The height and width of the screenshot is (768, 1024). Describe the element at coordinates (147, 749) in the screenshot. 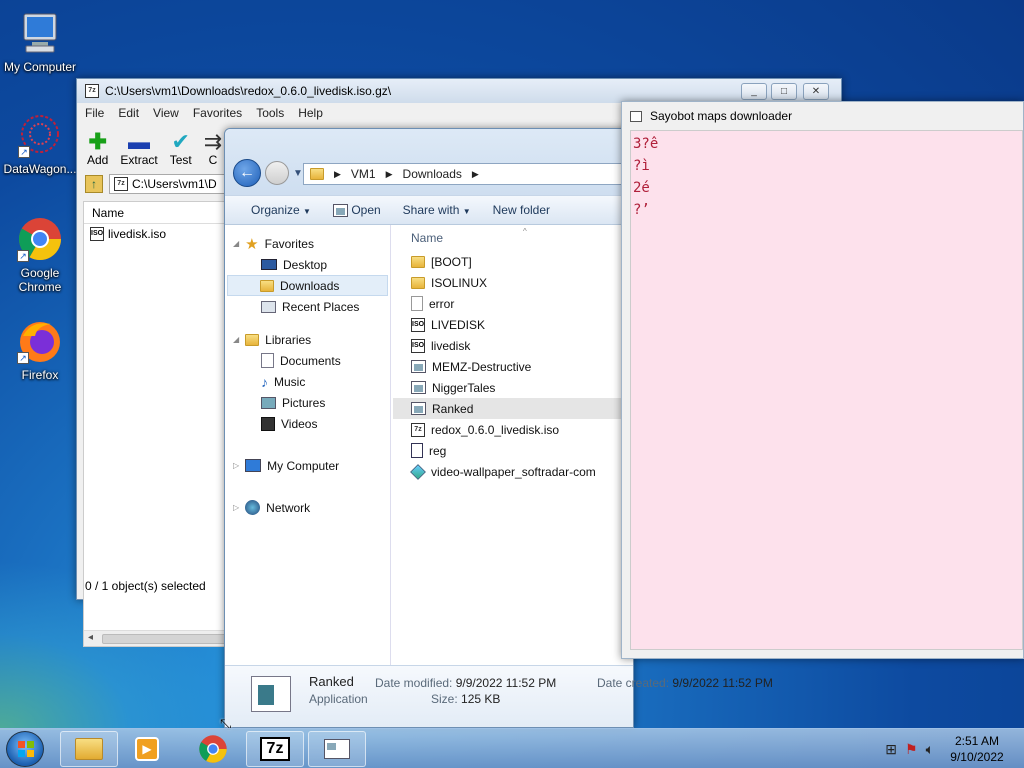

I see `taskbar-media-player: ▶` at that location.